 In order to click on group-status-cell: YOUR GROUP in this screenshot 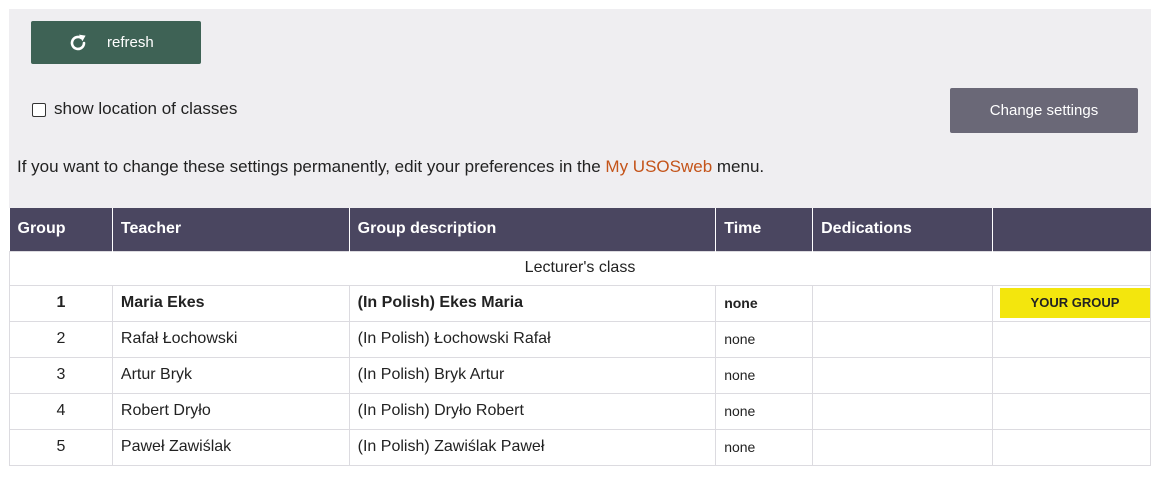, I will do `click(1071, 303)`.